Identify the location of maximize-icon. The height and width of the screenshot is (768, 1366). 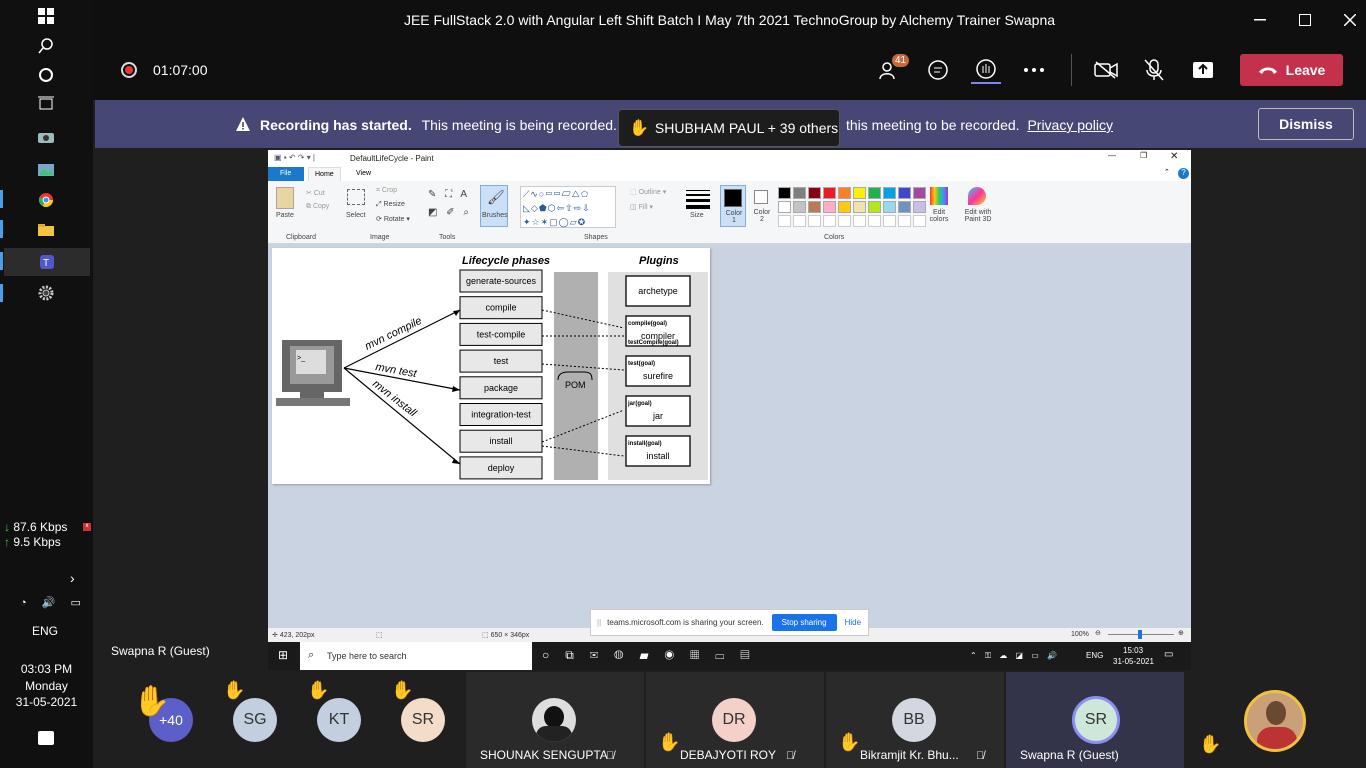
(1305, 20).